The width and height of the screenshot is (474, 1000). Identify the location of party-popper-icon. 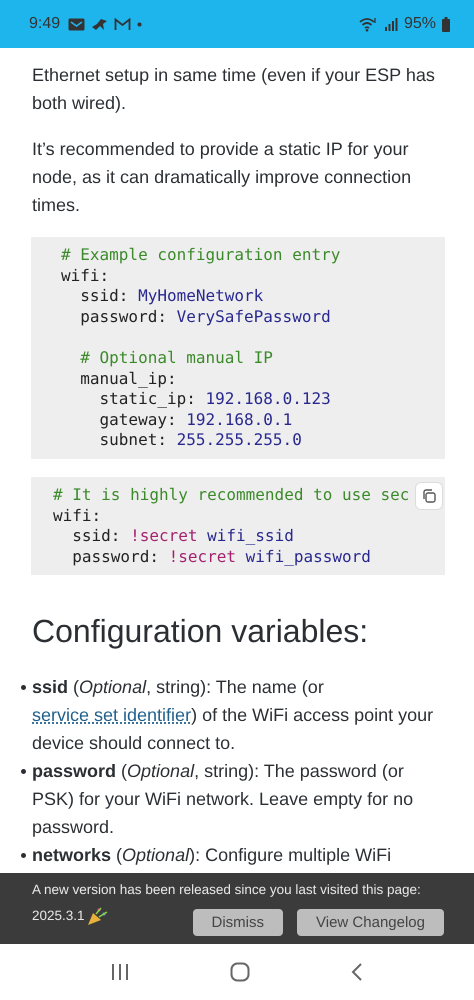
(97, 916).